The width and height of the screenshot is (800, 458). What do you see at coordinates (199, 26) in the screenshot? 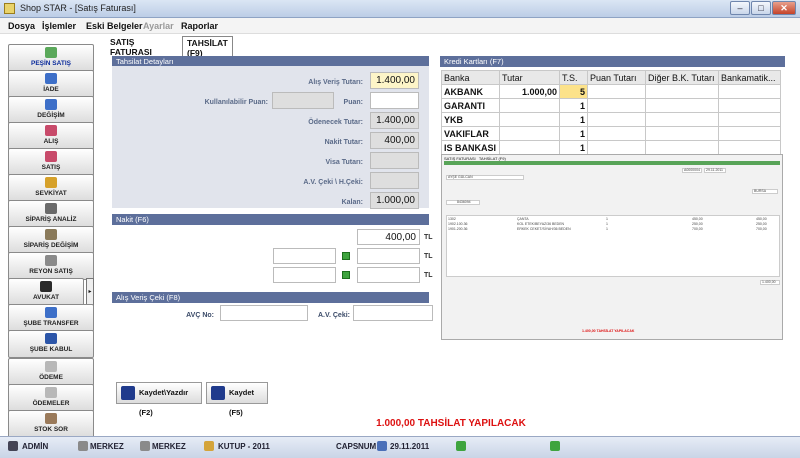
I see `menu-raporlar: Raporlar` at bounding box center [199, 26].